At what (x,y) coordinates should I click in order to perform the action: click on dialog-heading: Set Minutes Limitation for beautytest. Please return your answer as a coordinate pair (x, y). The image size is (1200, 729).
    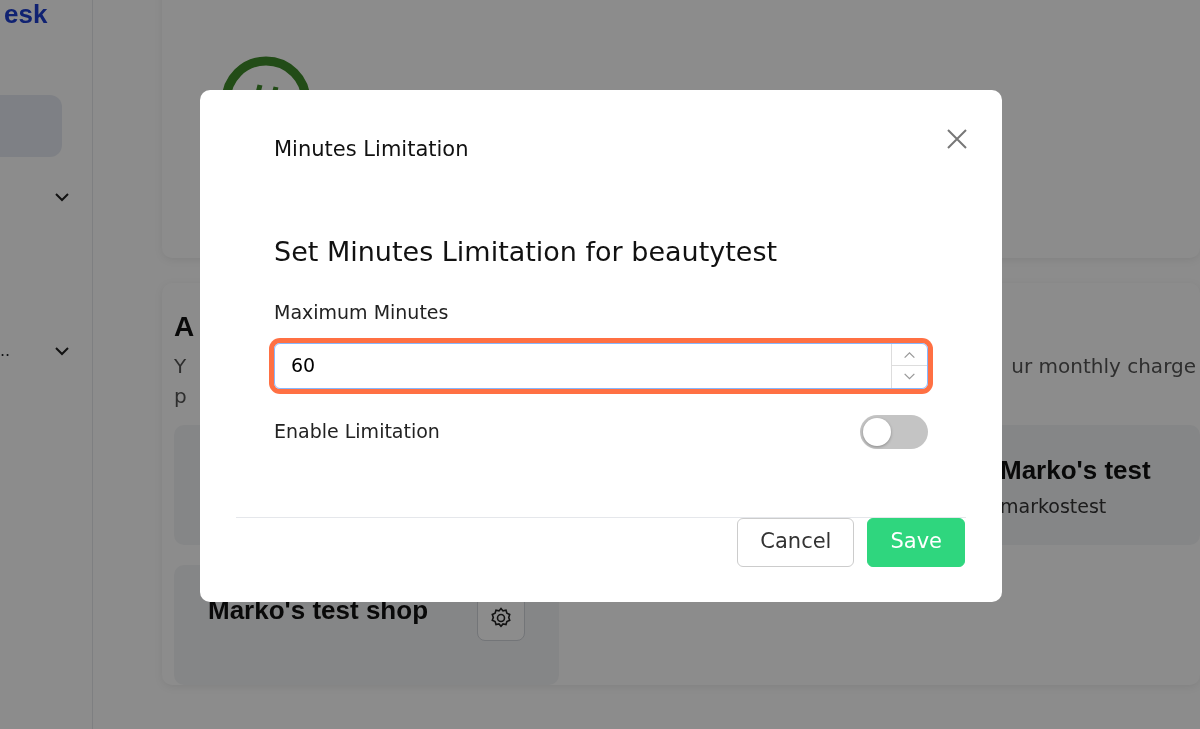
    Looking at the image, I should click on (526, 251).